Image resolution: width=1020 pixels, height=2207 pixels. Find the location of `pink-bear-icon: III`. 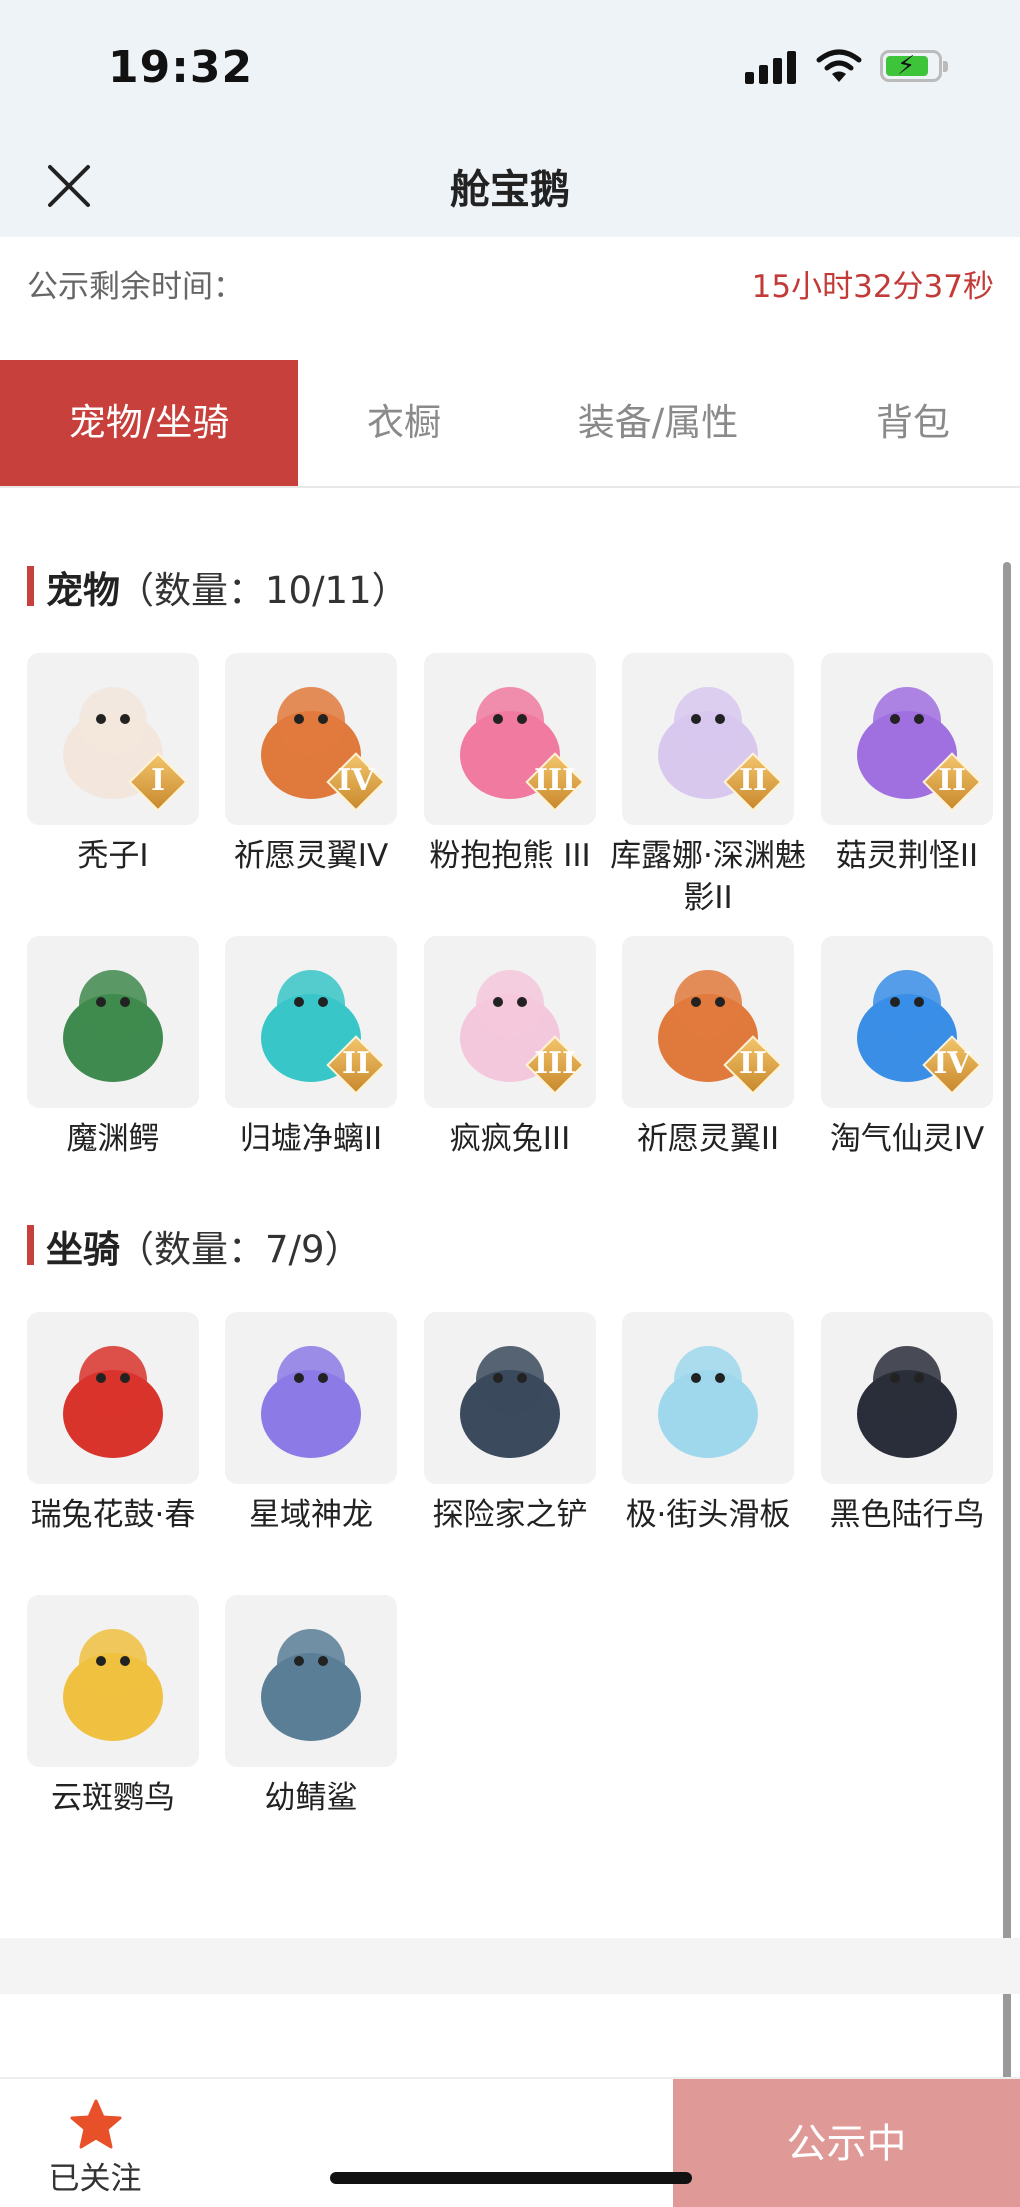

pink-bear-icon: III is located at coordinates (510, 739).